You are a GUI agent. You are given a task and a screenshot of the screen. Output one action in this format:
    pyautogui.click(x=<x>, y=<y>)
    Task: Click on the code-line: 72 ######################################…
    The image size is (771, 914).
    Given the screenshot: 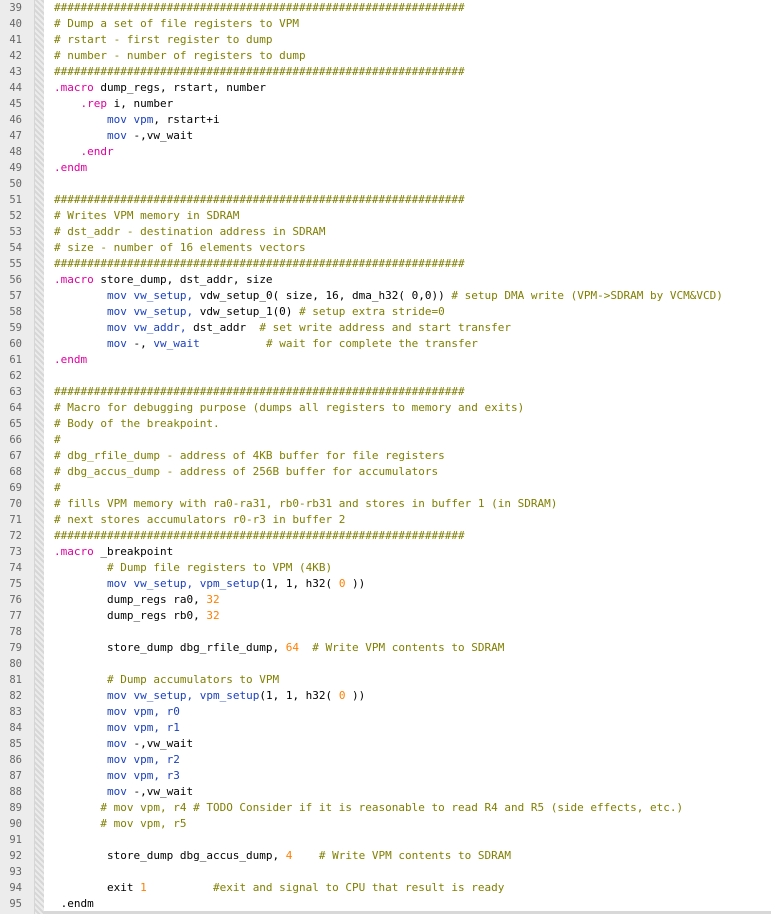 What is the action you would take?
    pyautogui.click(x=385, y=536)
    